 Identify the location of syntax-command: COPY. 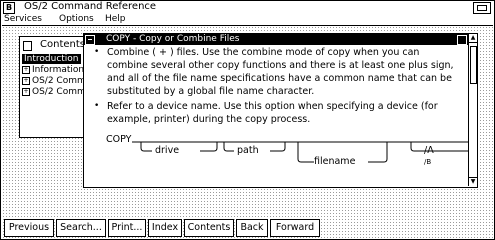
(119, 139).